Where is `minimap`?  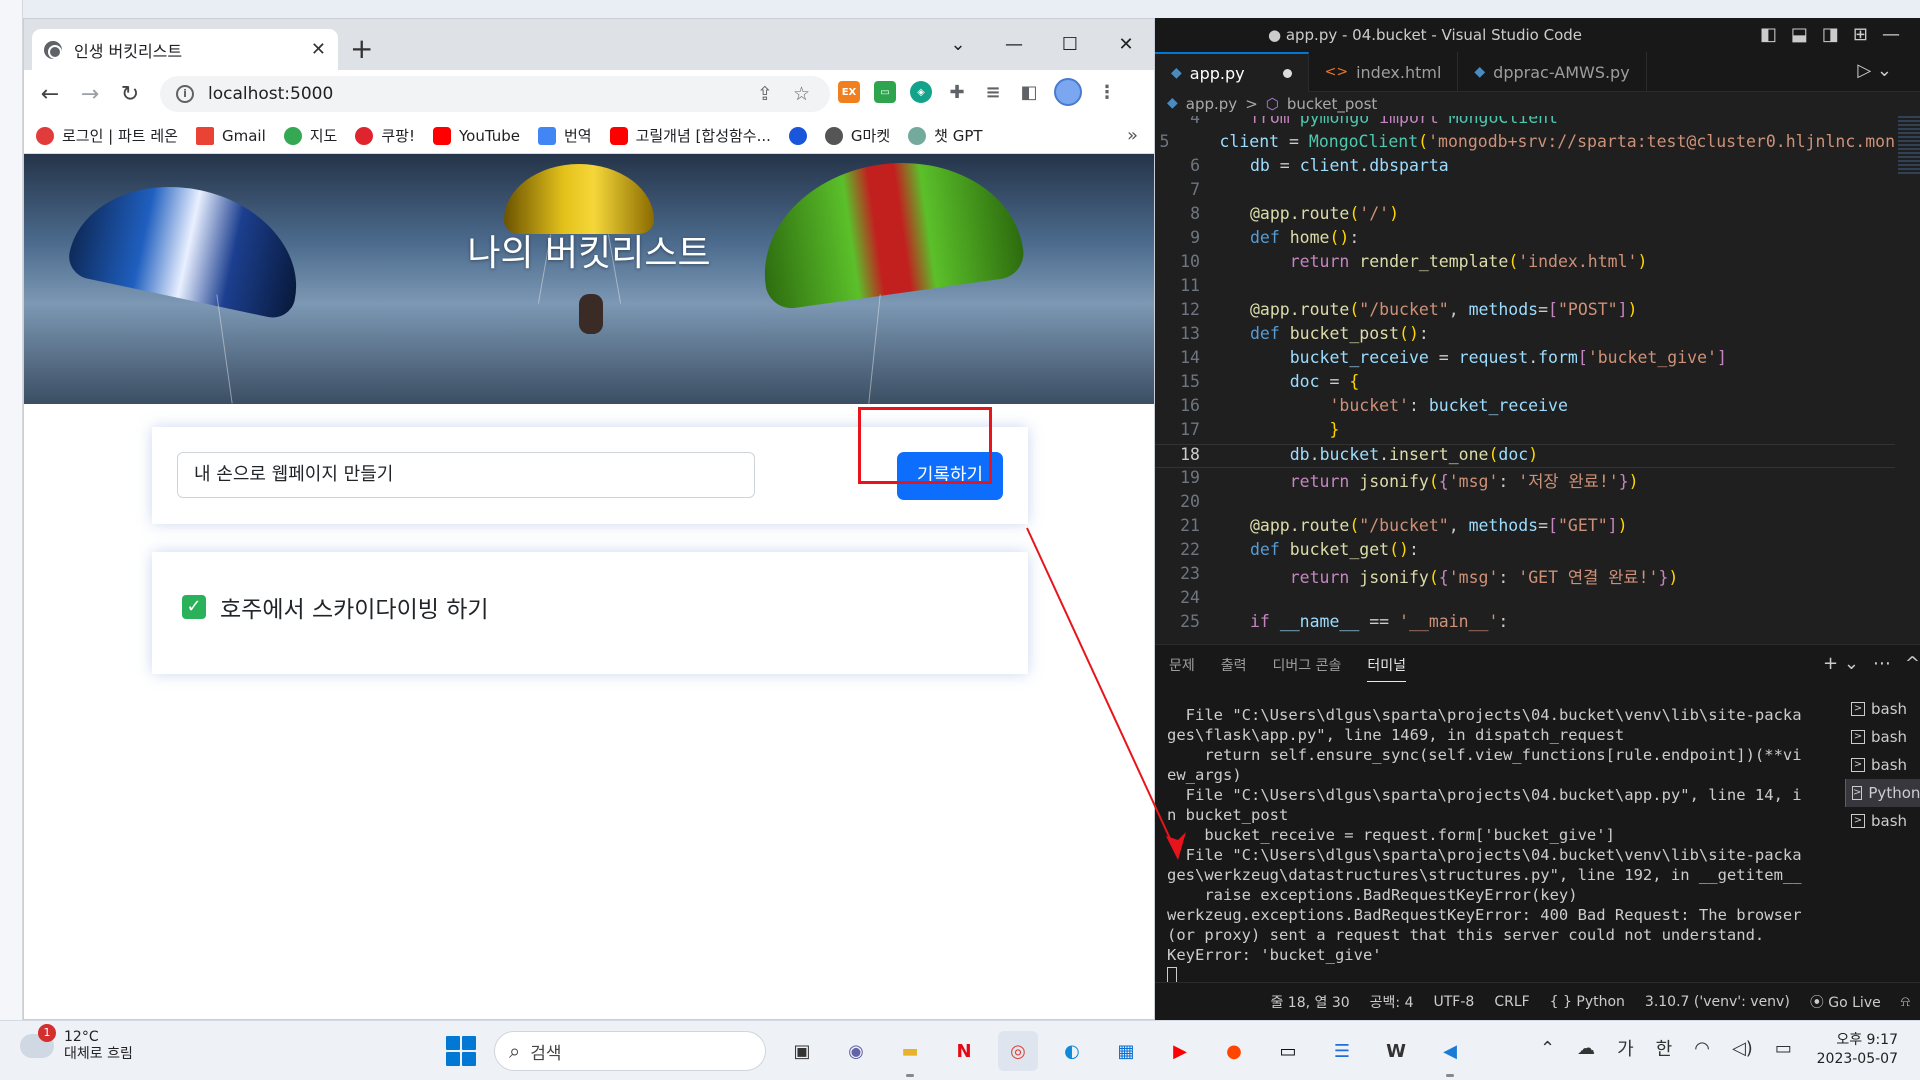
minimap is located at coordinates (1909, 146).